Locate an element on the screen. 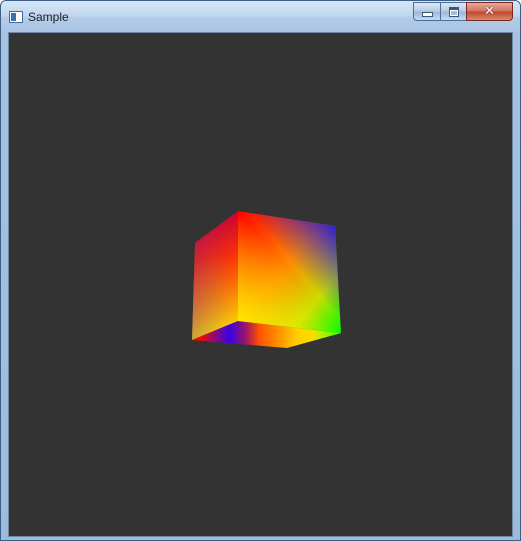  close-icon: ✕ is located at coordinates (489, 11).